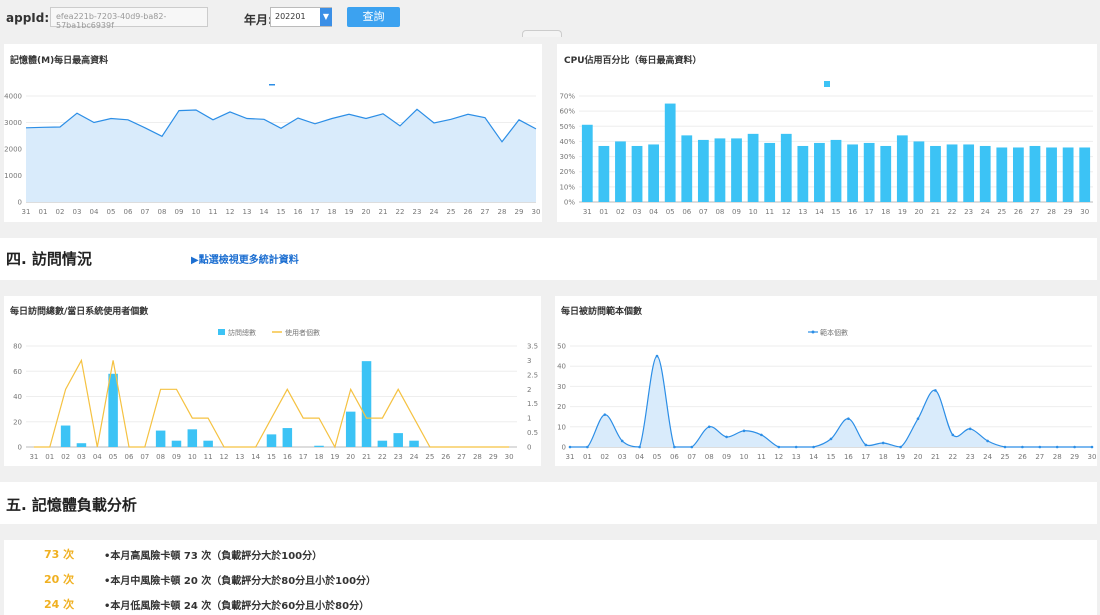  I want to click on high-risk-text: •本月高風險卡頓 73 次（負載評分大於100分）, so click(213, 556).